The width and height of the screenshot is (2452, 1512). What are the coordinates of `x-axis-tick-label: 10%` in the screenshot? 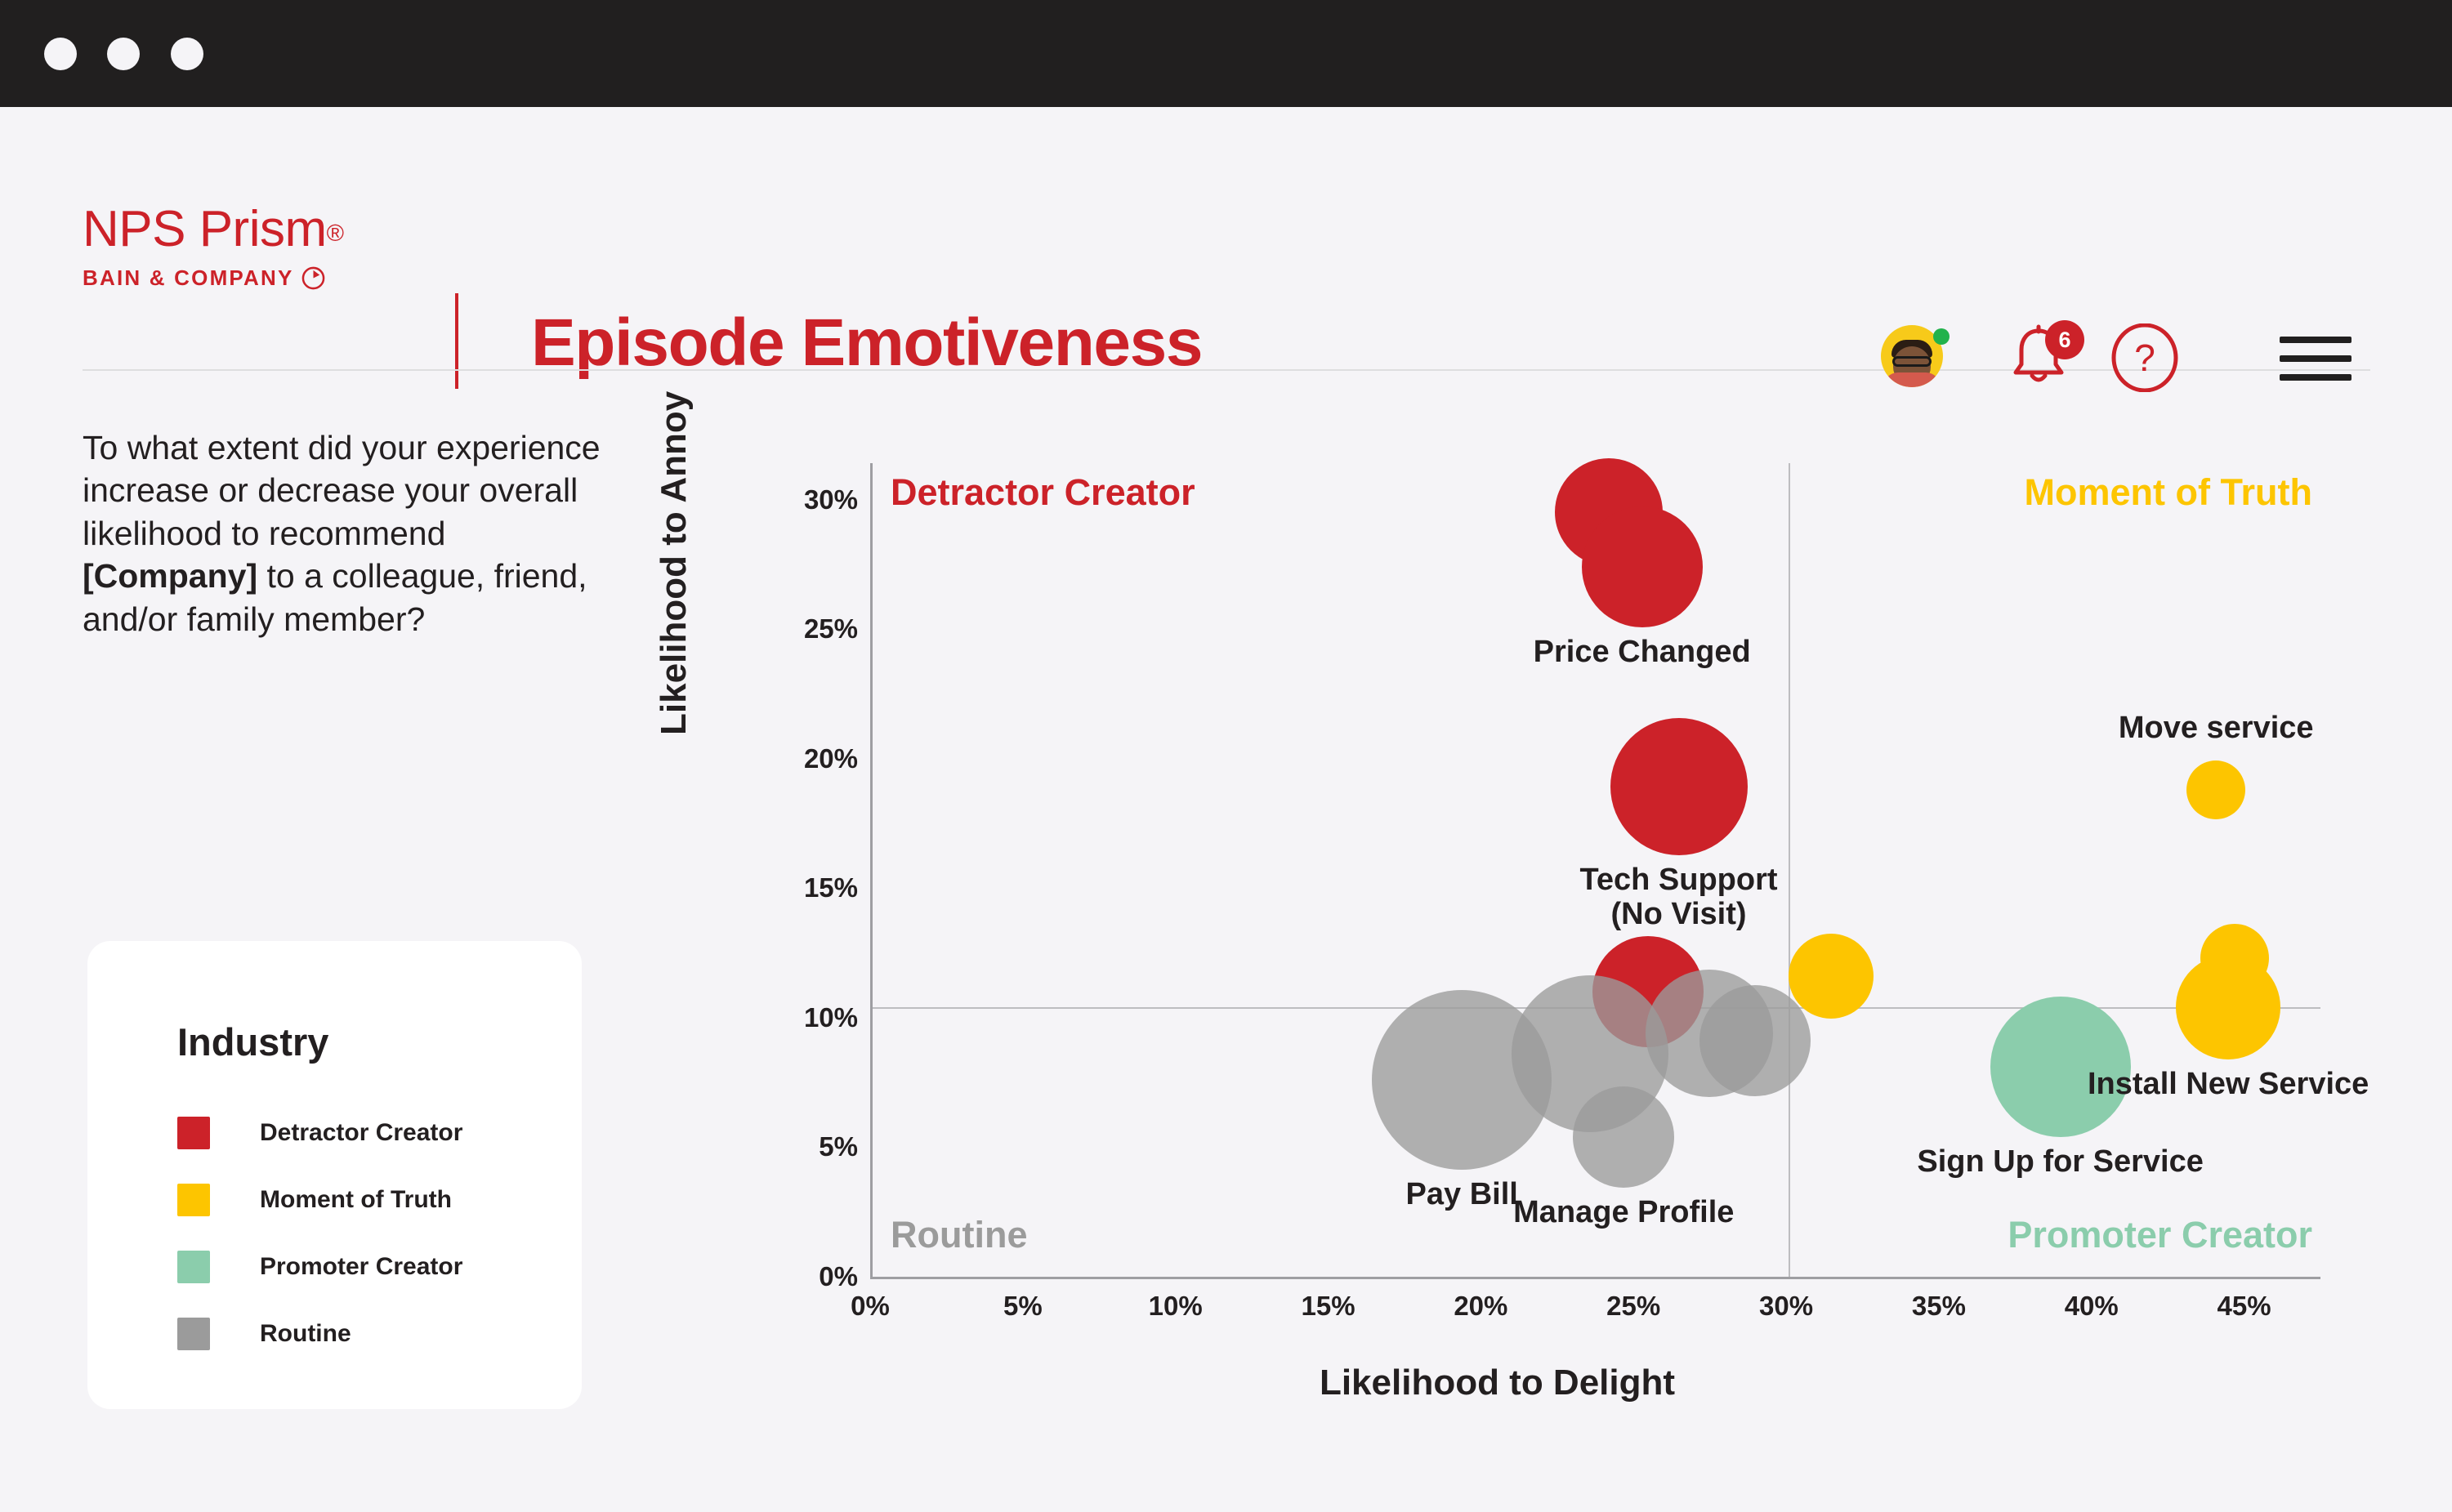 It's located at (1175, 1306).